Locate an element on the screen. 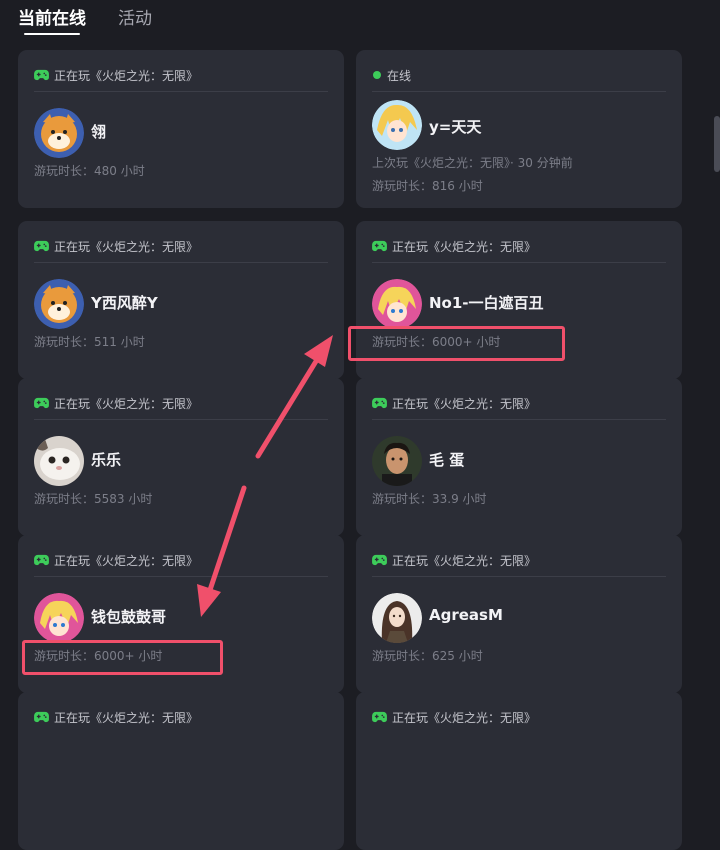 Image resolution: width=720 pixels, height=850 pixels. annotation-arrows is located at coordinates (265, 476).